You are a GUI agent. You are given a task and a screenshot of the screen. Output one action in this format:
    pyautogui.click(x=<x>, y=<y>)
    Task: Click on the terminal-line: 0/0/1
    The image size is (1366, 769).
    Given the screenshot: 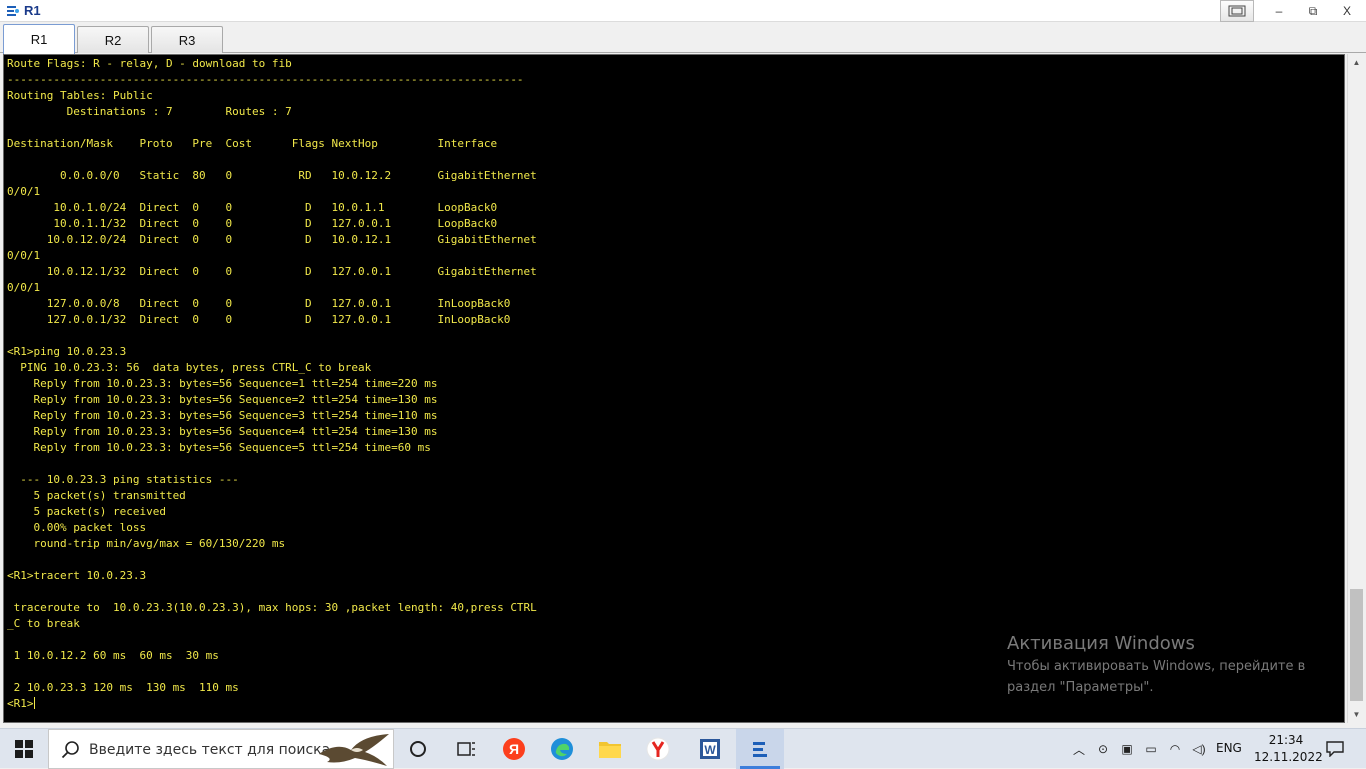 What is the action you would take?
    pyautogui.click(x=24, y=287)
    